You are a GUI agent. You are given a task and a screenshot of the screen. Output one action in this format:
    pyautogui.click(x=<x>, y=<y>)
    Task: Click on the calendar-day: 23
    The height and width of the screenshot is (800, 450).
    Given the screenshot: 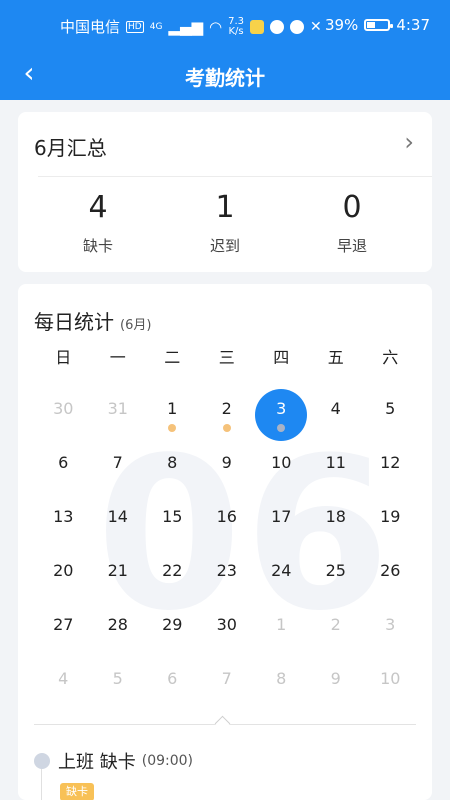 What is the action you would take?
    pyautogui.click(x=227, y=575)
    